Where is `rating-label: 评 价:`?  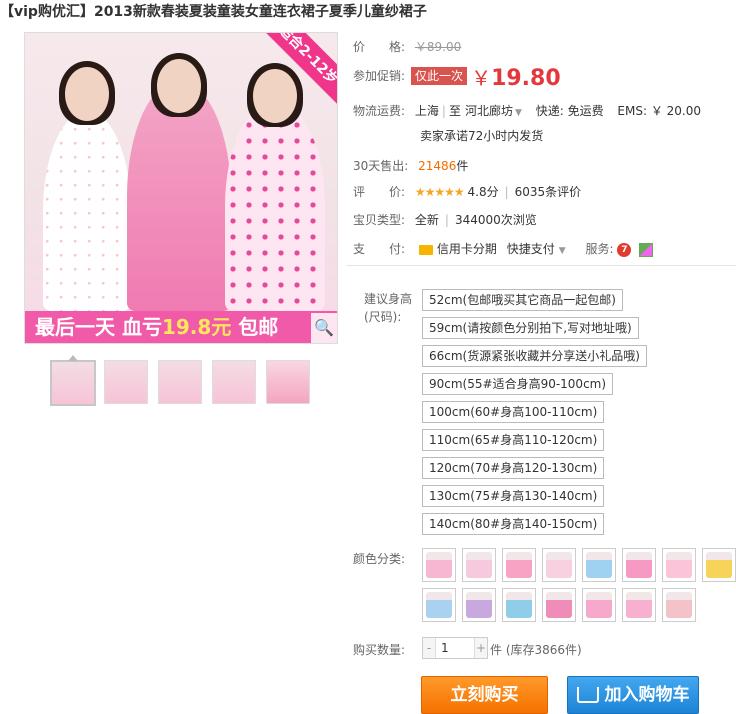 rating-label: 评 价: is located at coordinates (379, 192).